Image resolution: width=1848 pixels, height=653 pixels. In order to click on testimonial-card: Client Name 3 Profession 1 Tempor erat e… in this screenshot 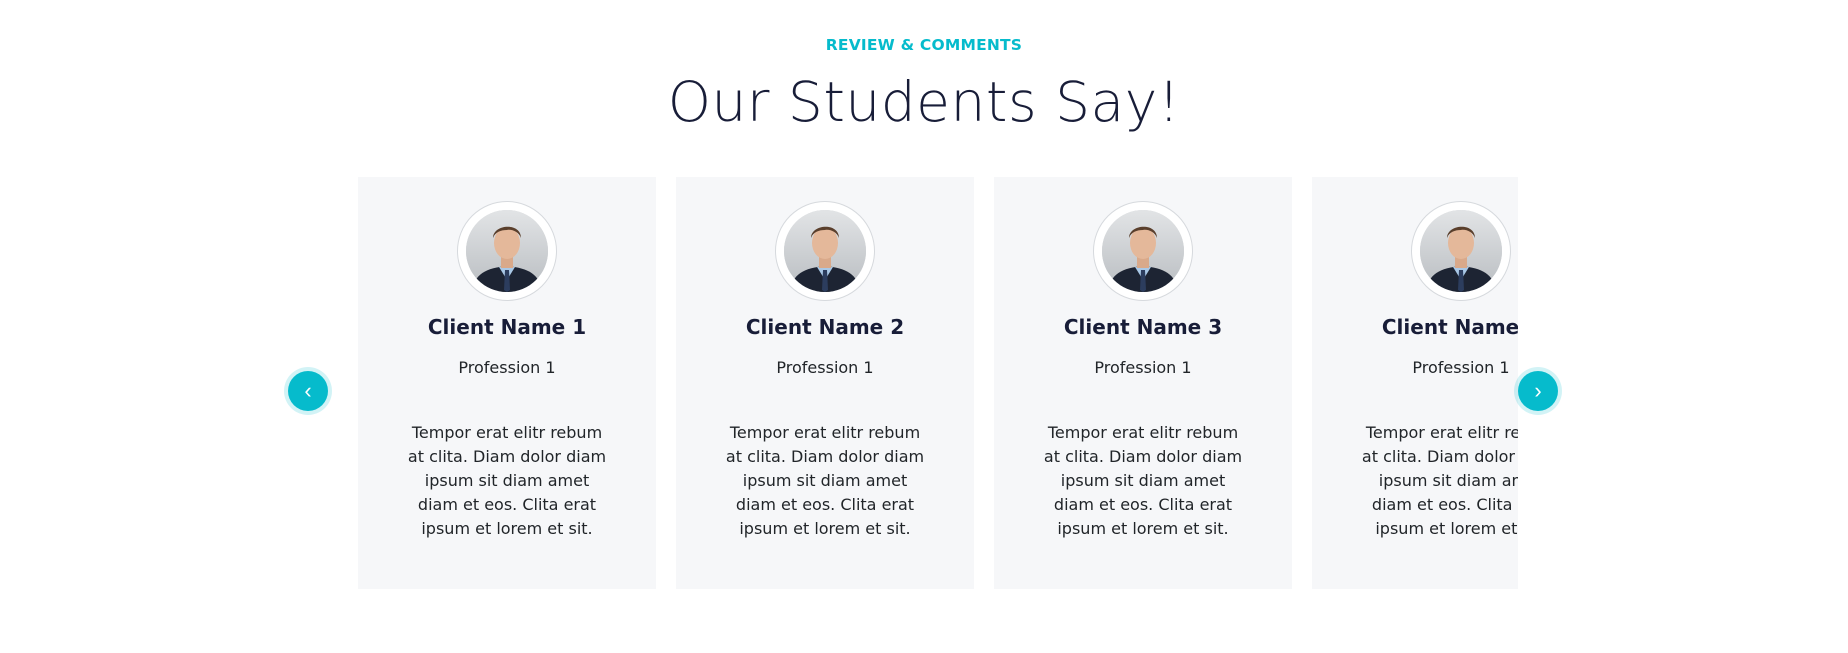, I will do `click(1143, 383)`.